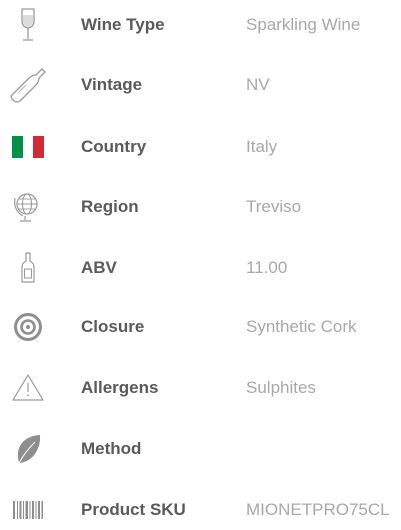  I want to click on spec-value: Treviso, so click(274, 206).